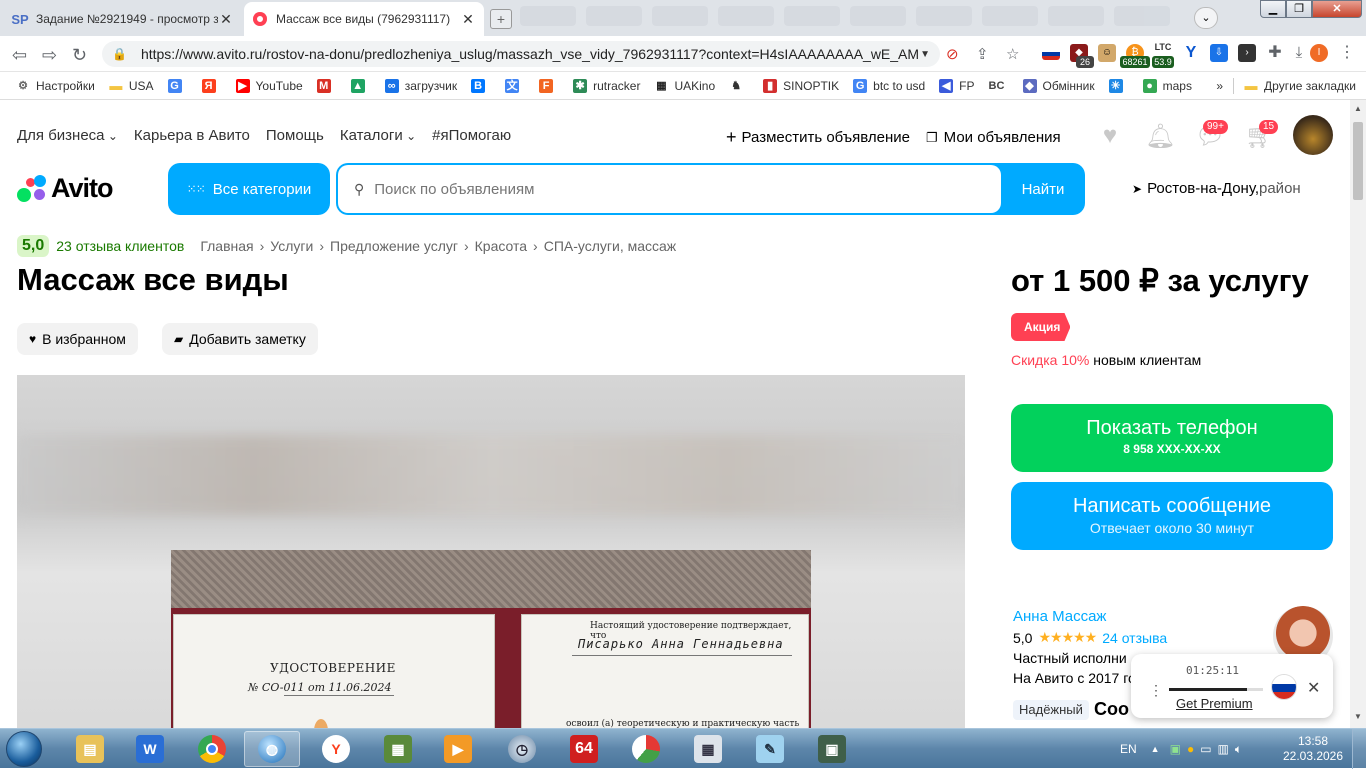 The image size is (1366, 769). Describe the element at coordinates (818, 137) in the screenshot. I see `post-ad-button: + Разместить объявление` at that location.